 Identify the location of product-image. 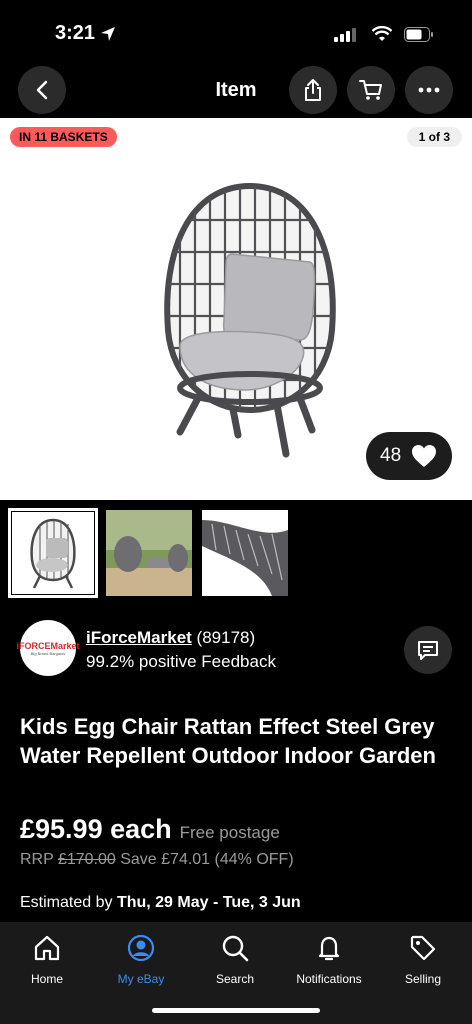
(250, 320).